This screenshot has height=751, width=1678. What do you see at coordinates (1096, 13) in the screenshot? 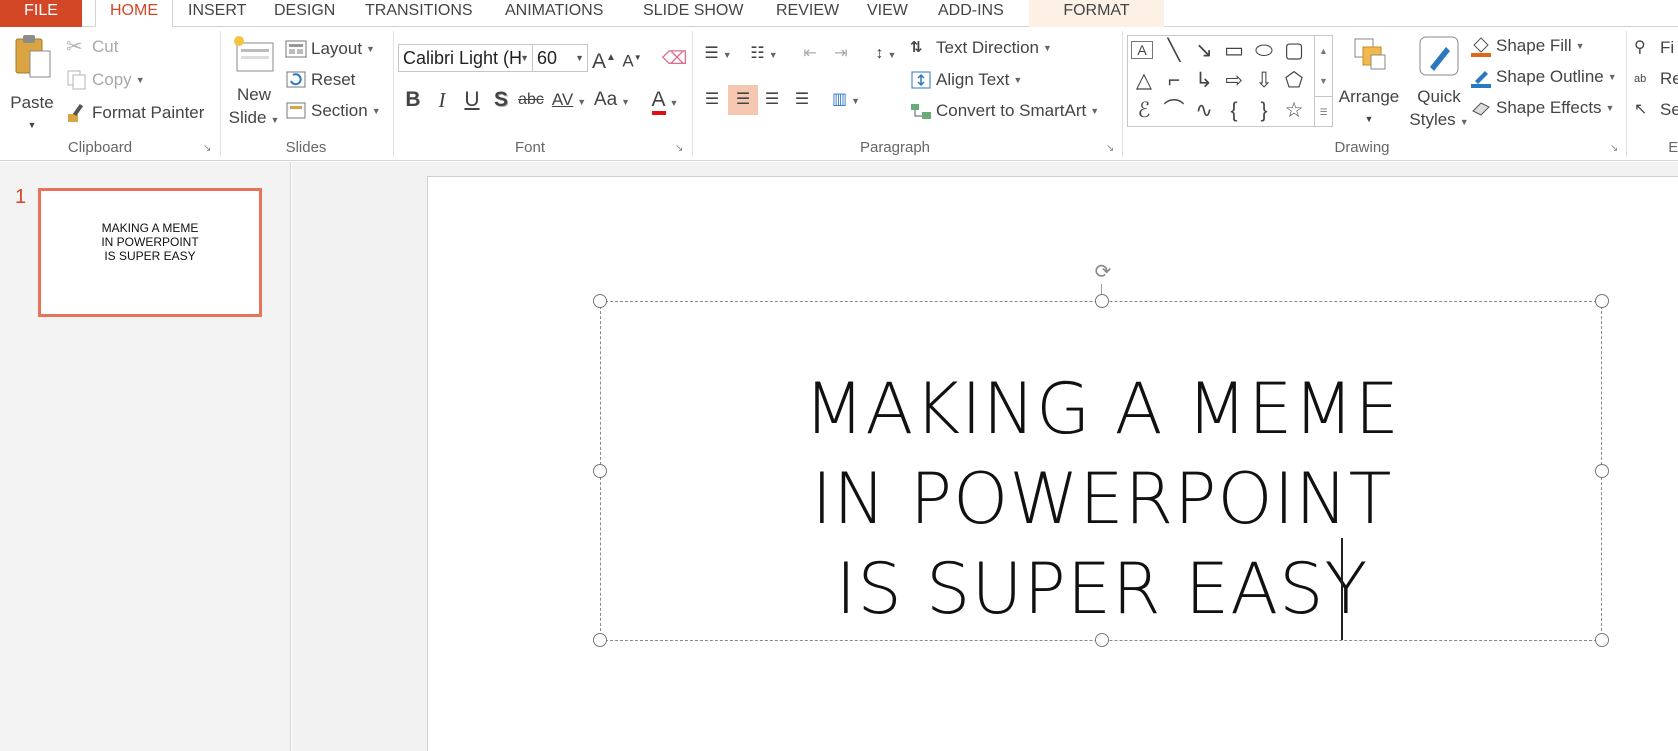
I see `tab-format: FORMAT` at bounding box center [1096, 13].